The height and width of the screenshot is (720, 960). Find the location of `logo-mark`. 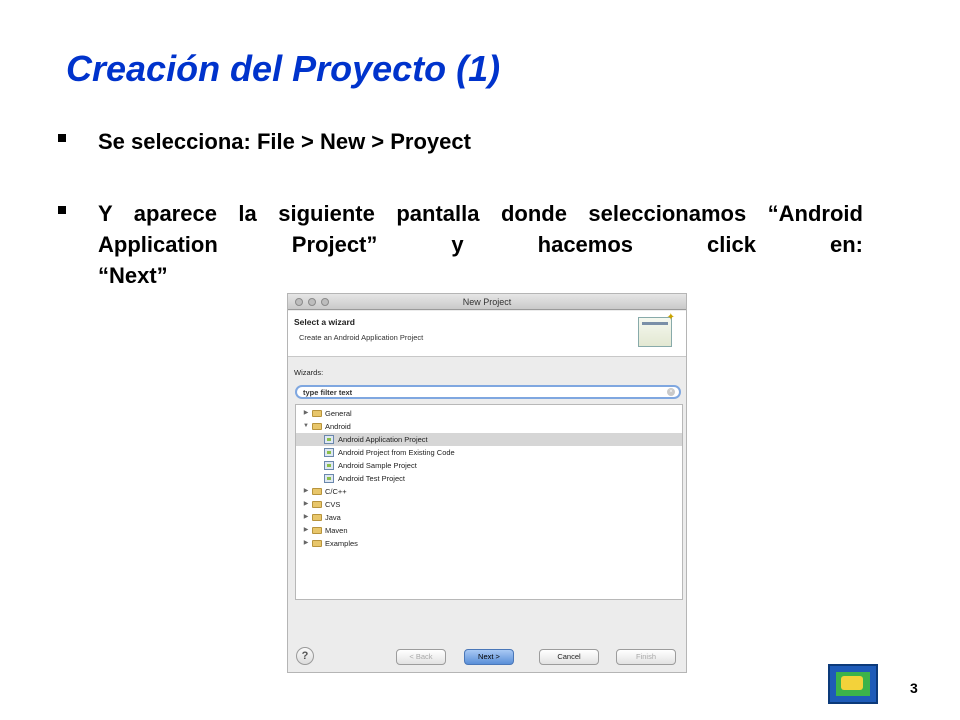

logo-mark is located at coordinates (853, 684).